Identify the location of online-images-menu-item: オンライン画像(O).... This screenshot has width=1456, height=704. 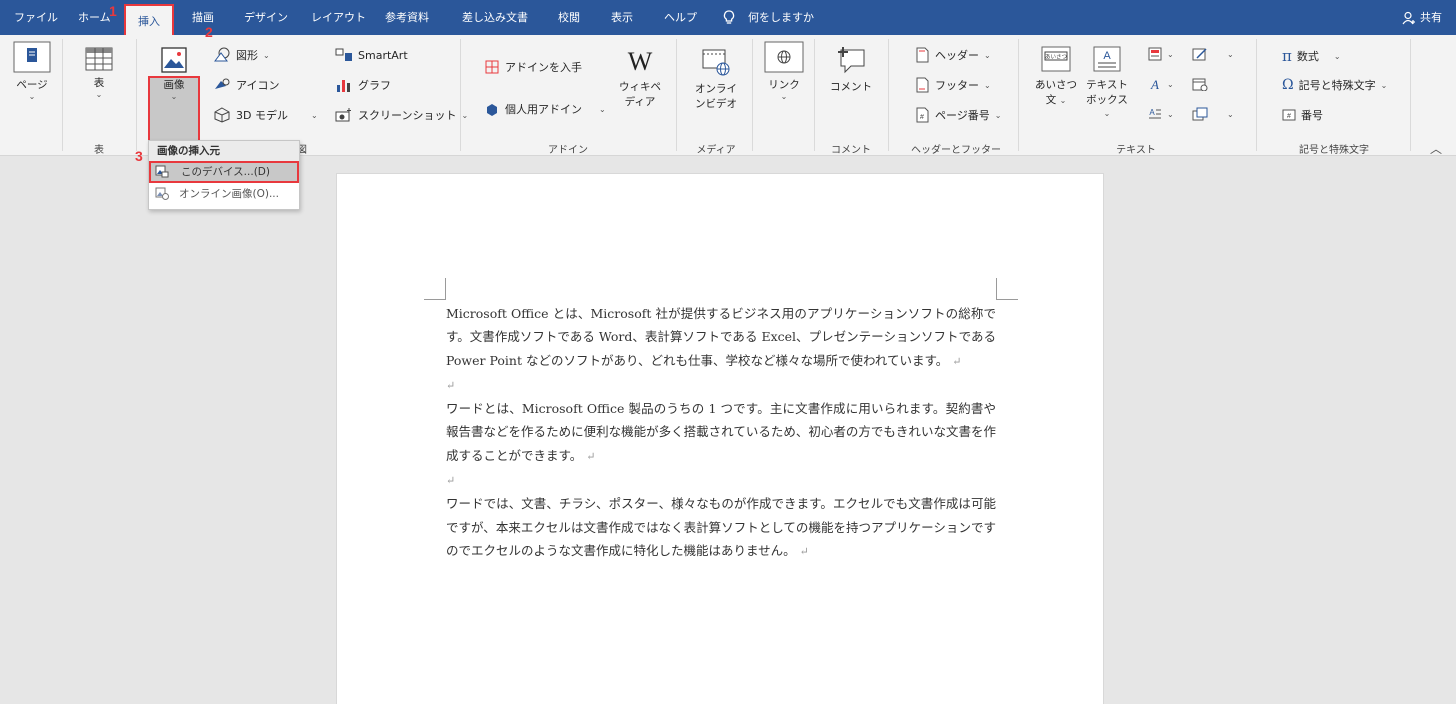
(224, 194).